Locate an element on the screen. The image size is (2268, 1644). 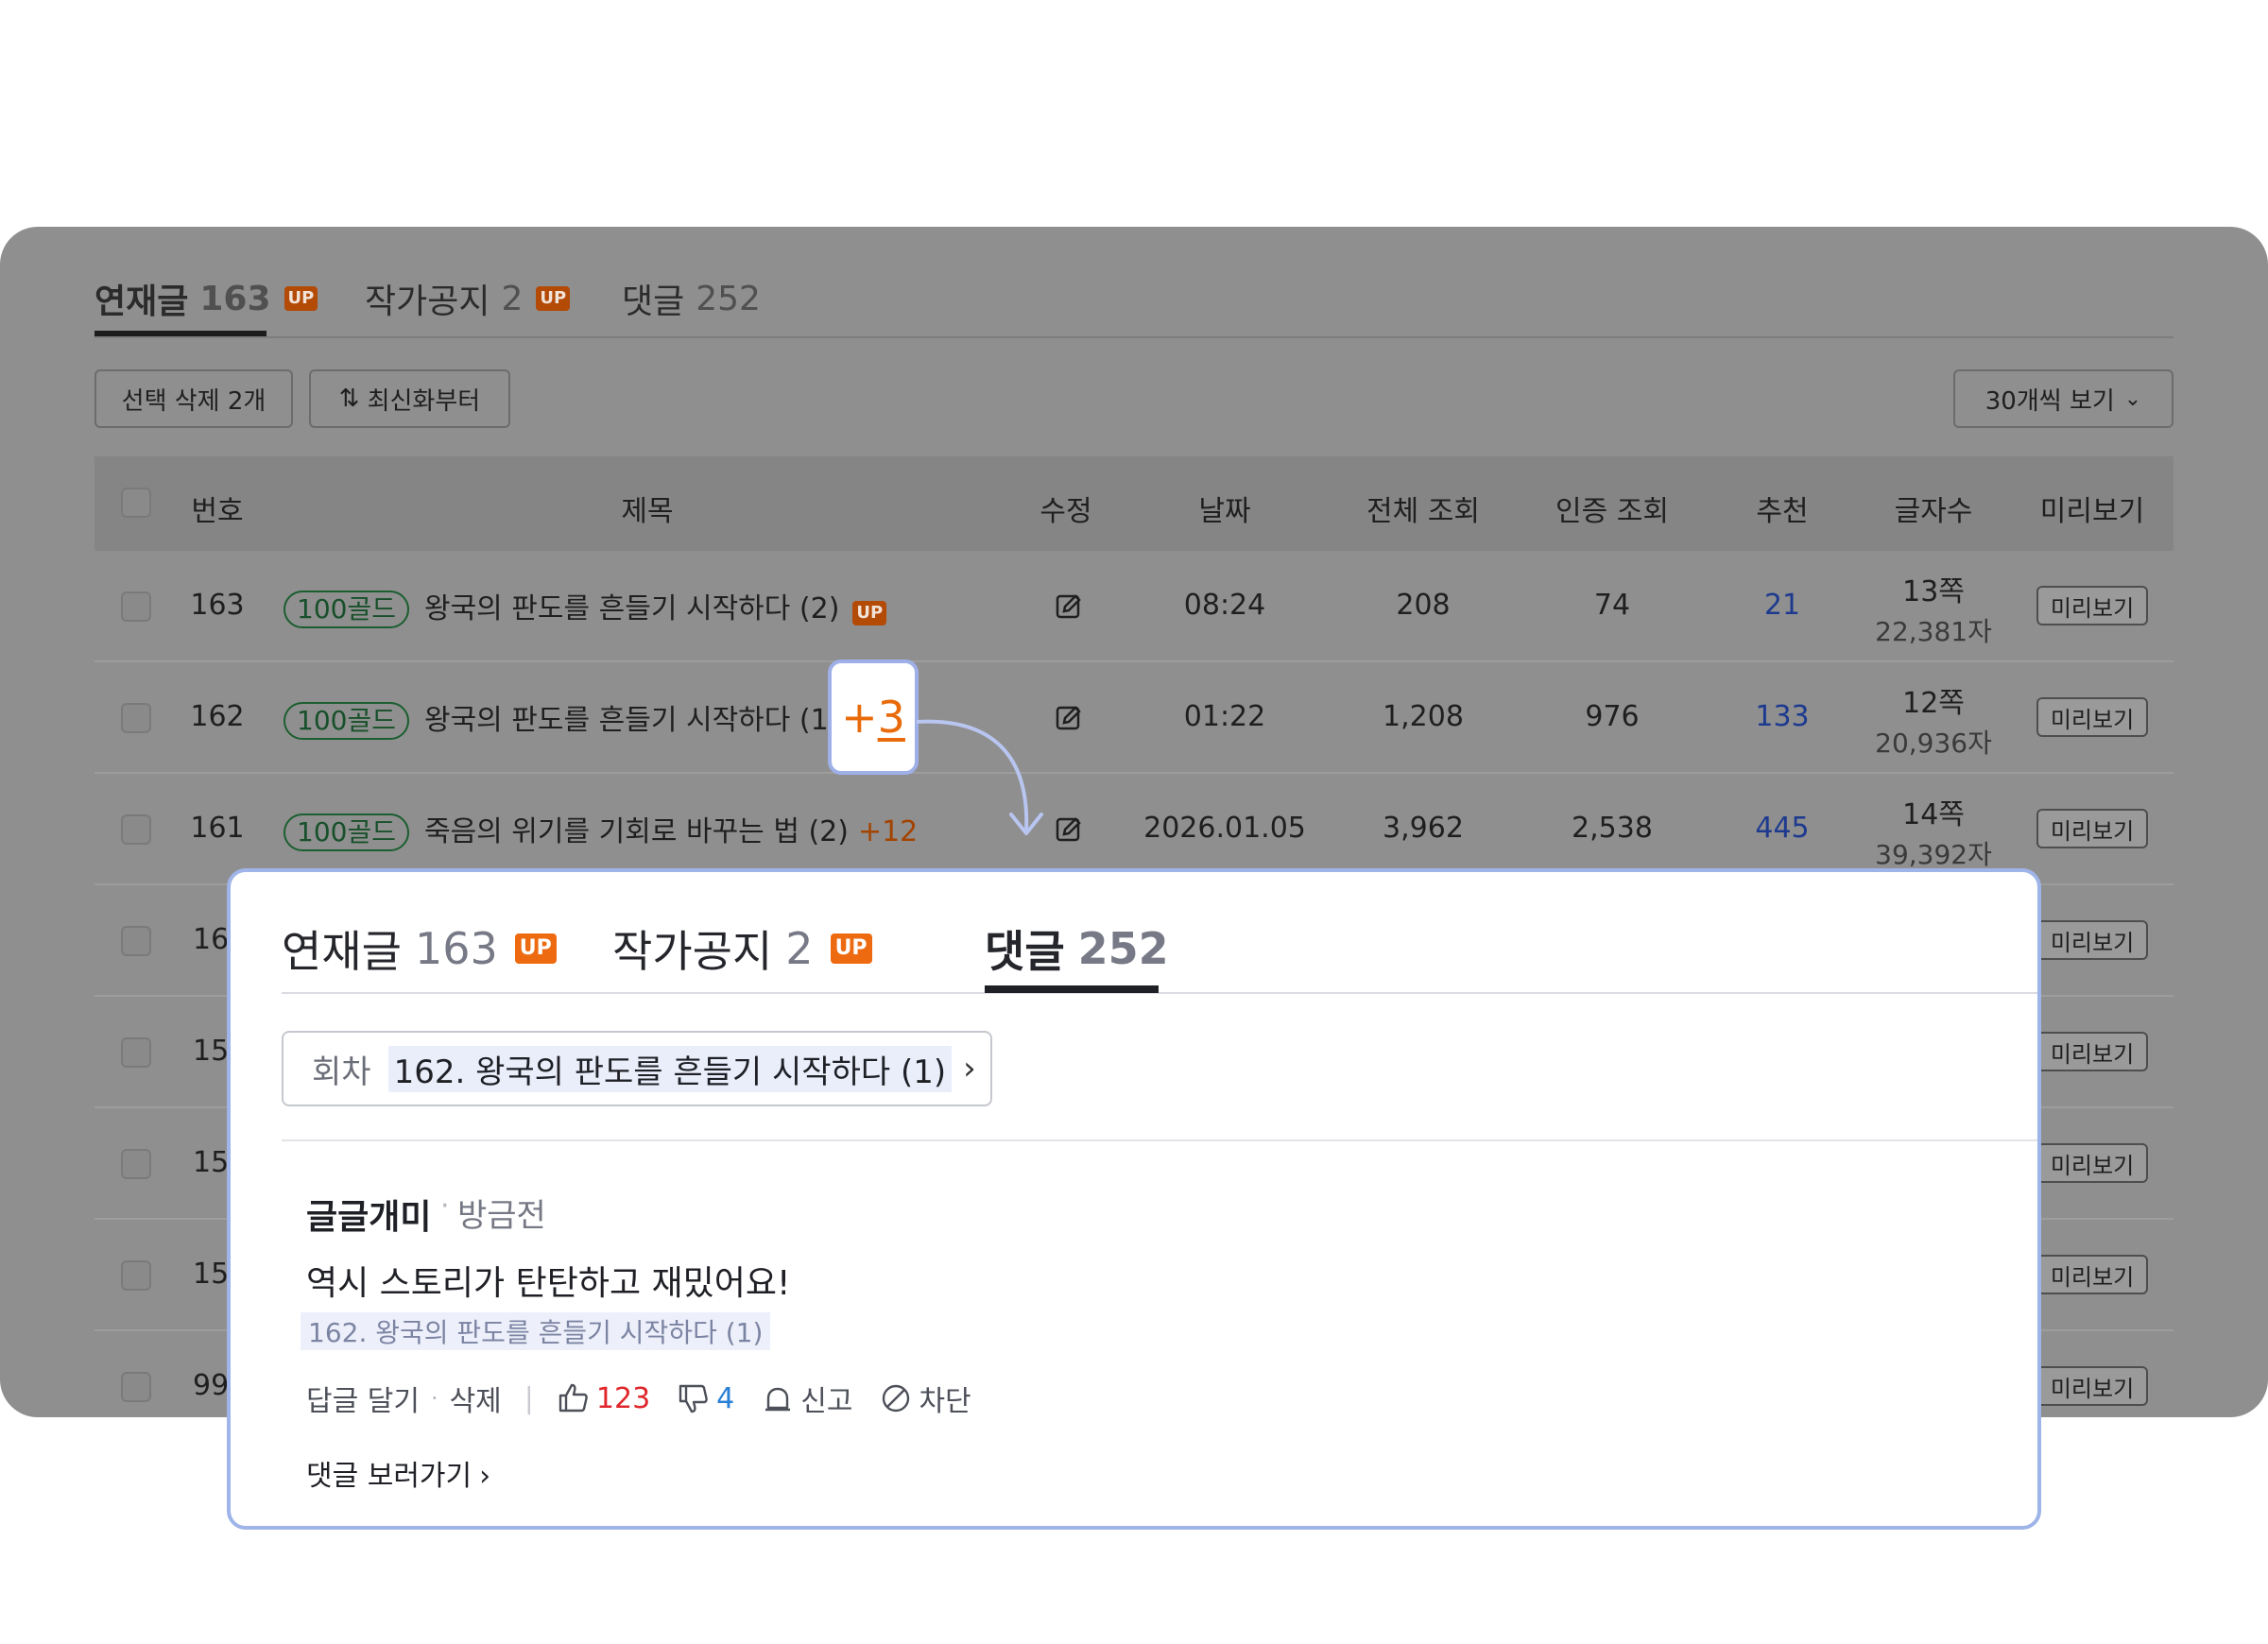
comment-author: 글글개미 is located at coordinates (368, 1214).